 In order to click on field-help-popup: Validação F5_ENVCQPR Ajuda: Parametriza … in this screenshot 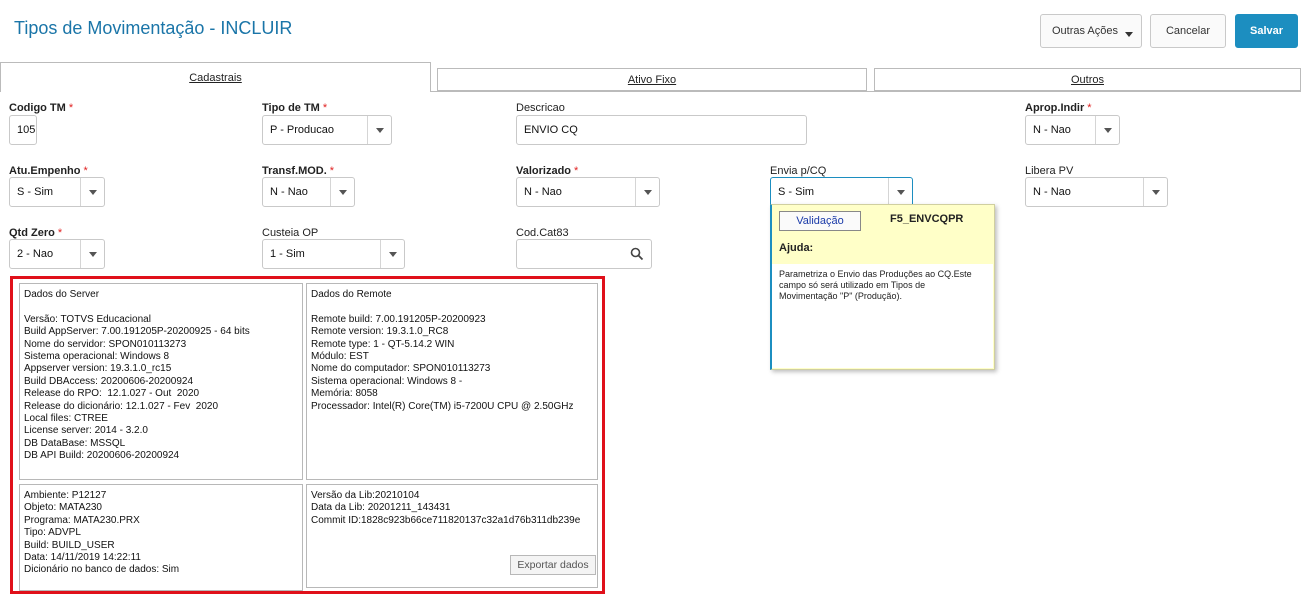, I will do `click(882, 287)`.